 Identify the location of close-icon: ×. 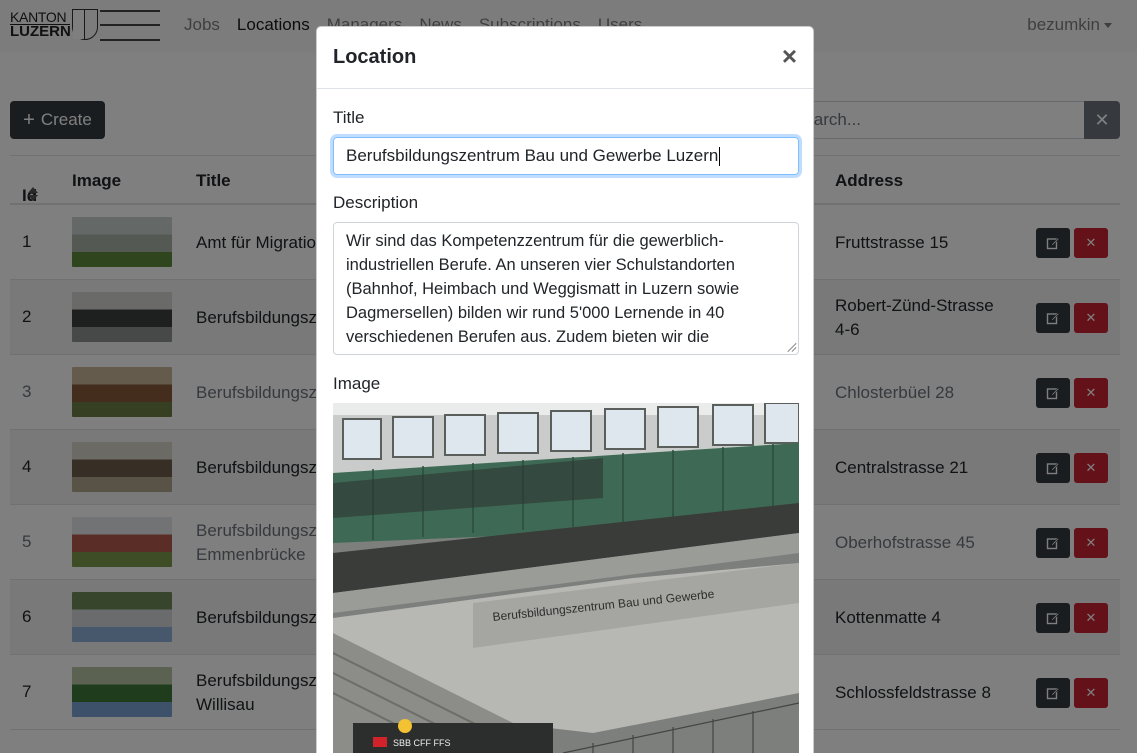
(789, 56).